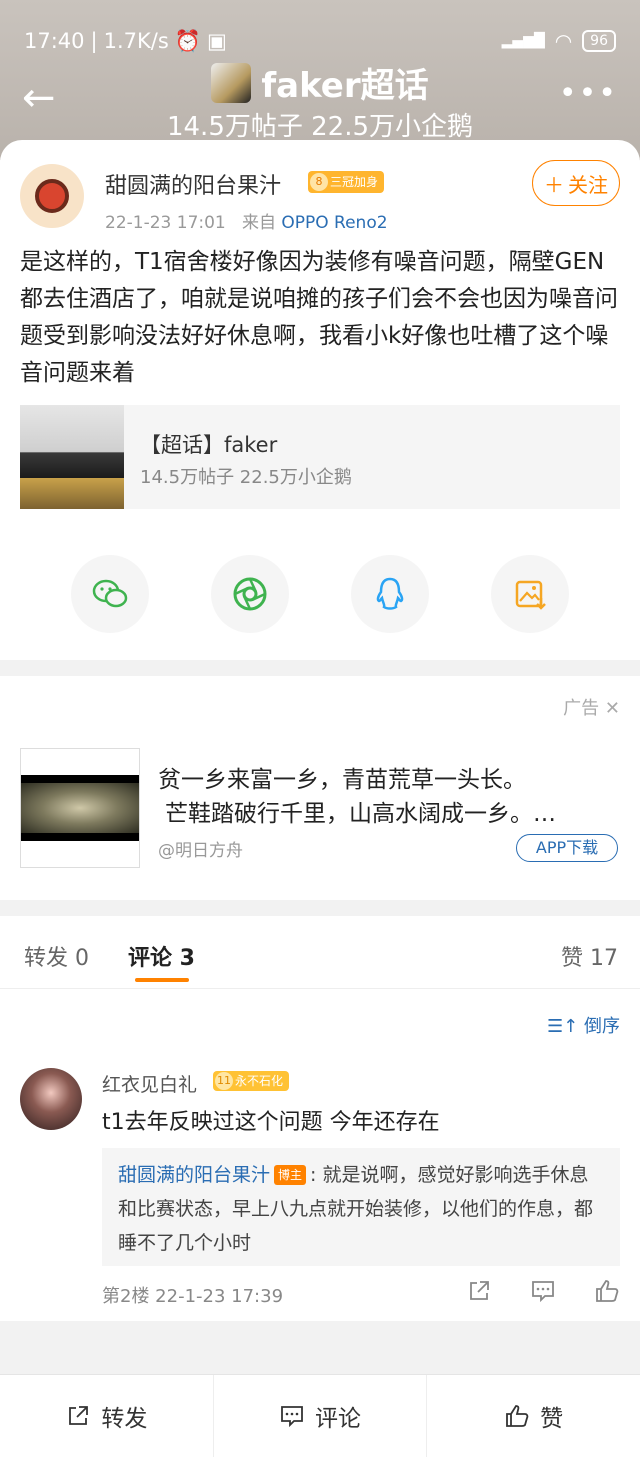 The image size is (640, 1457). I want to click on share-qq-button, so click(390, 594).